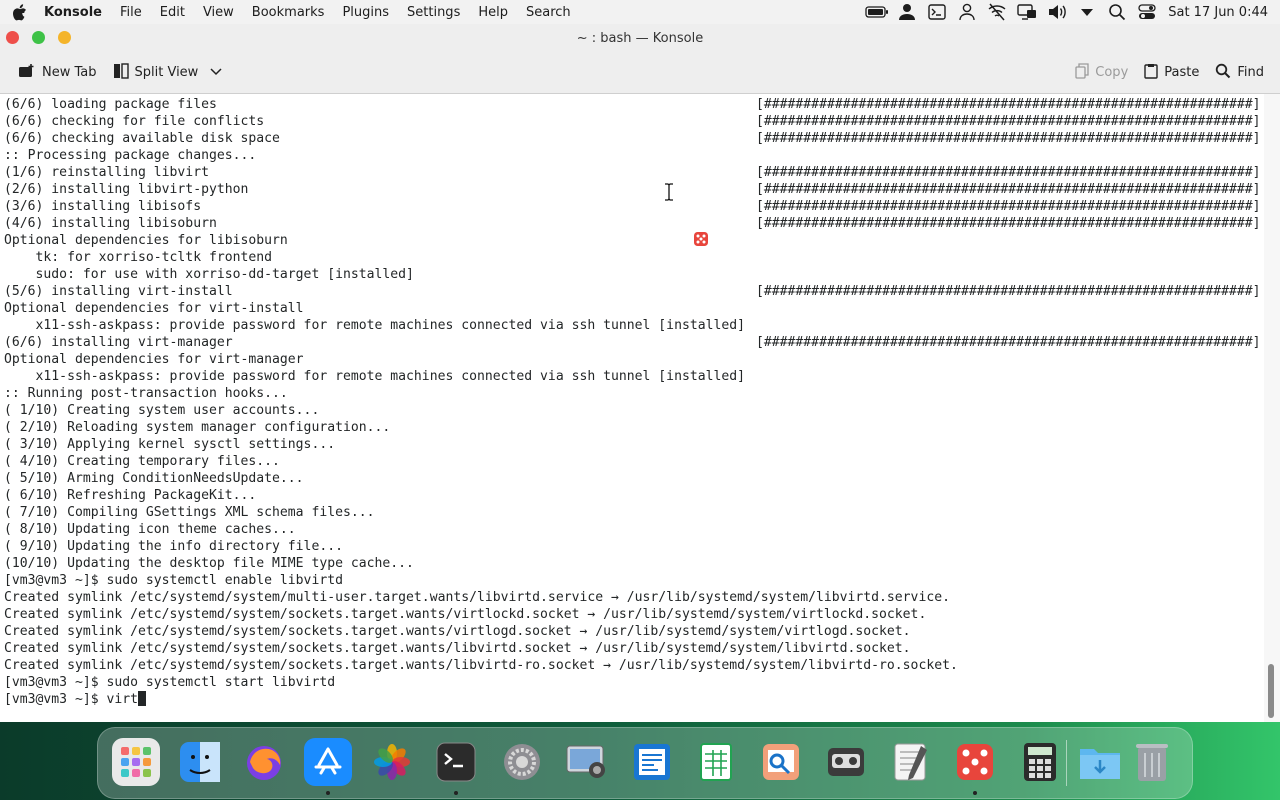 This screenshot has width=1280, height=800. I want to click on dock, so click(645, 763).